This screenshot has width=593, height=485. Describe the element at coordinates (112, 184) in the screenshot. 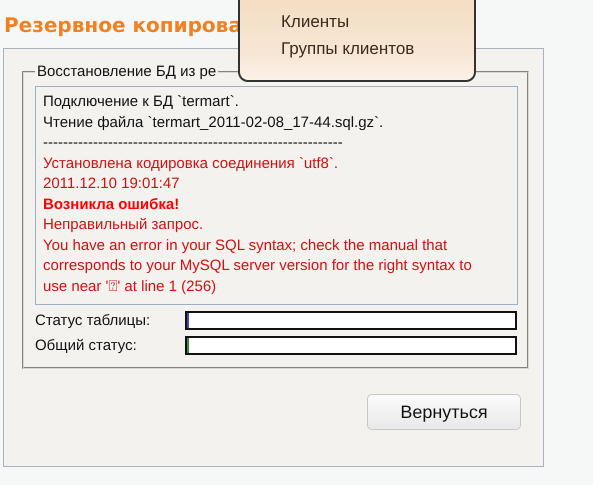

I see `log-line: 2011.12.10 19:01:47` at that location.